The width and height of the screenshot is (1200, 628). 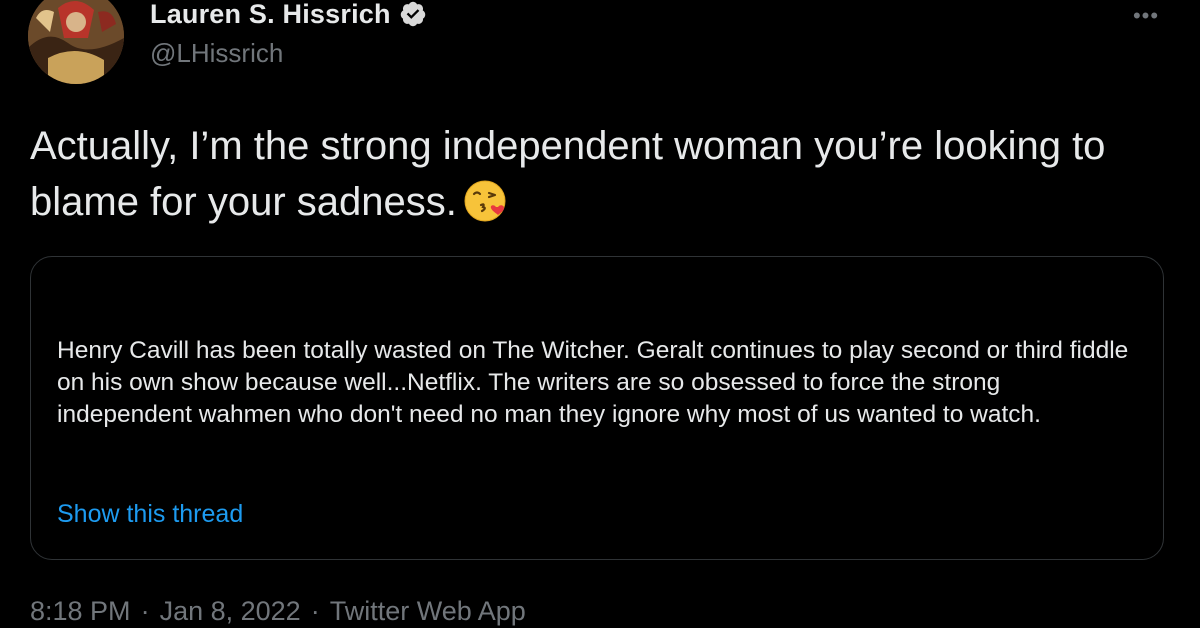 I want to click on tweet-time: 8:18 PM, so click(x=80, y=611).